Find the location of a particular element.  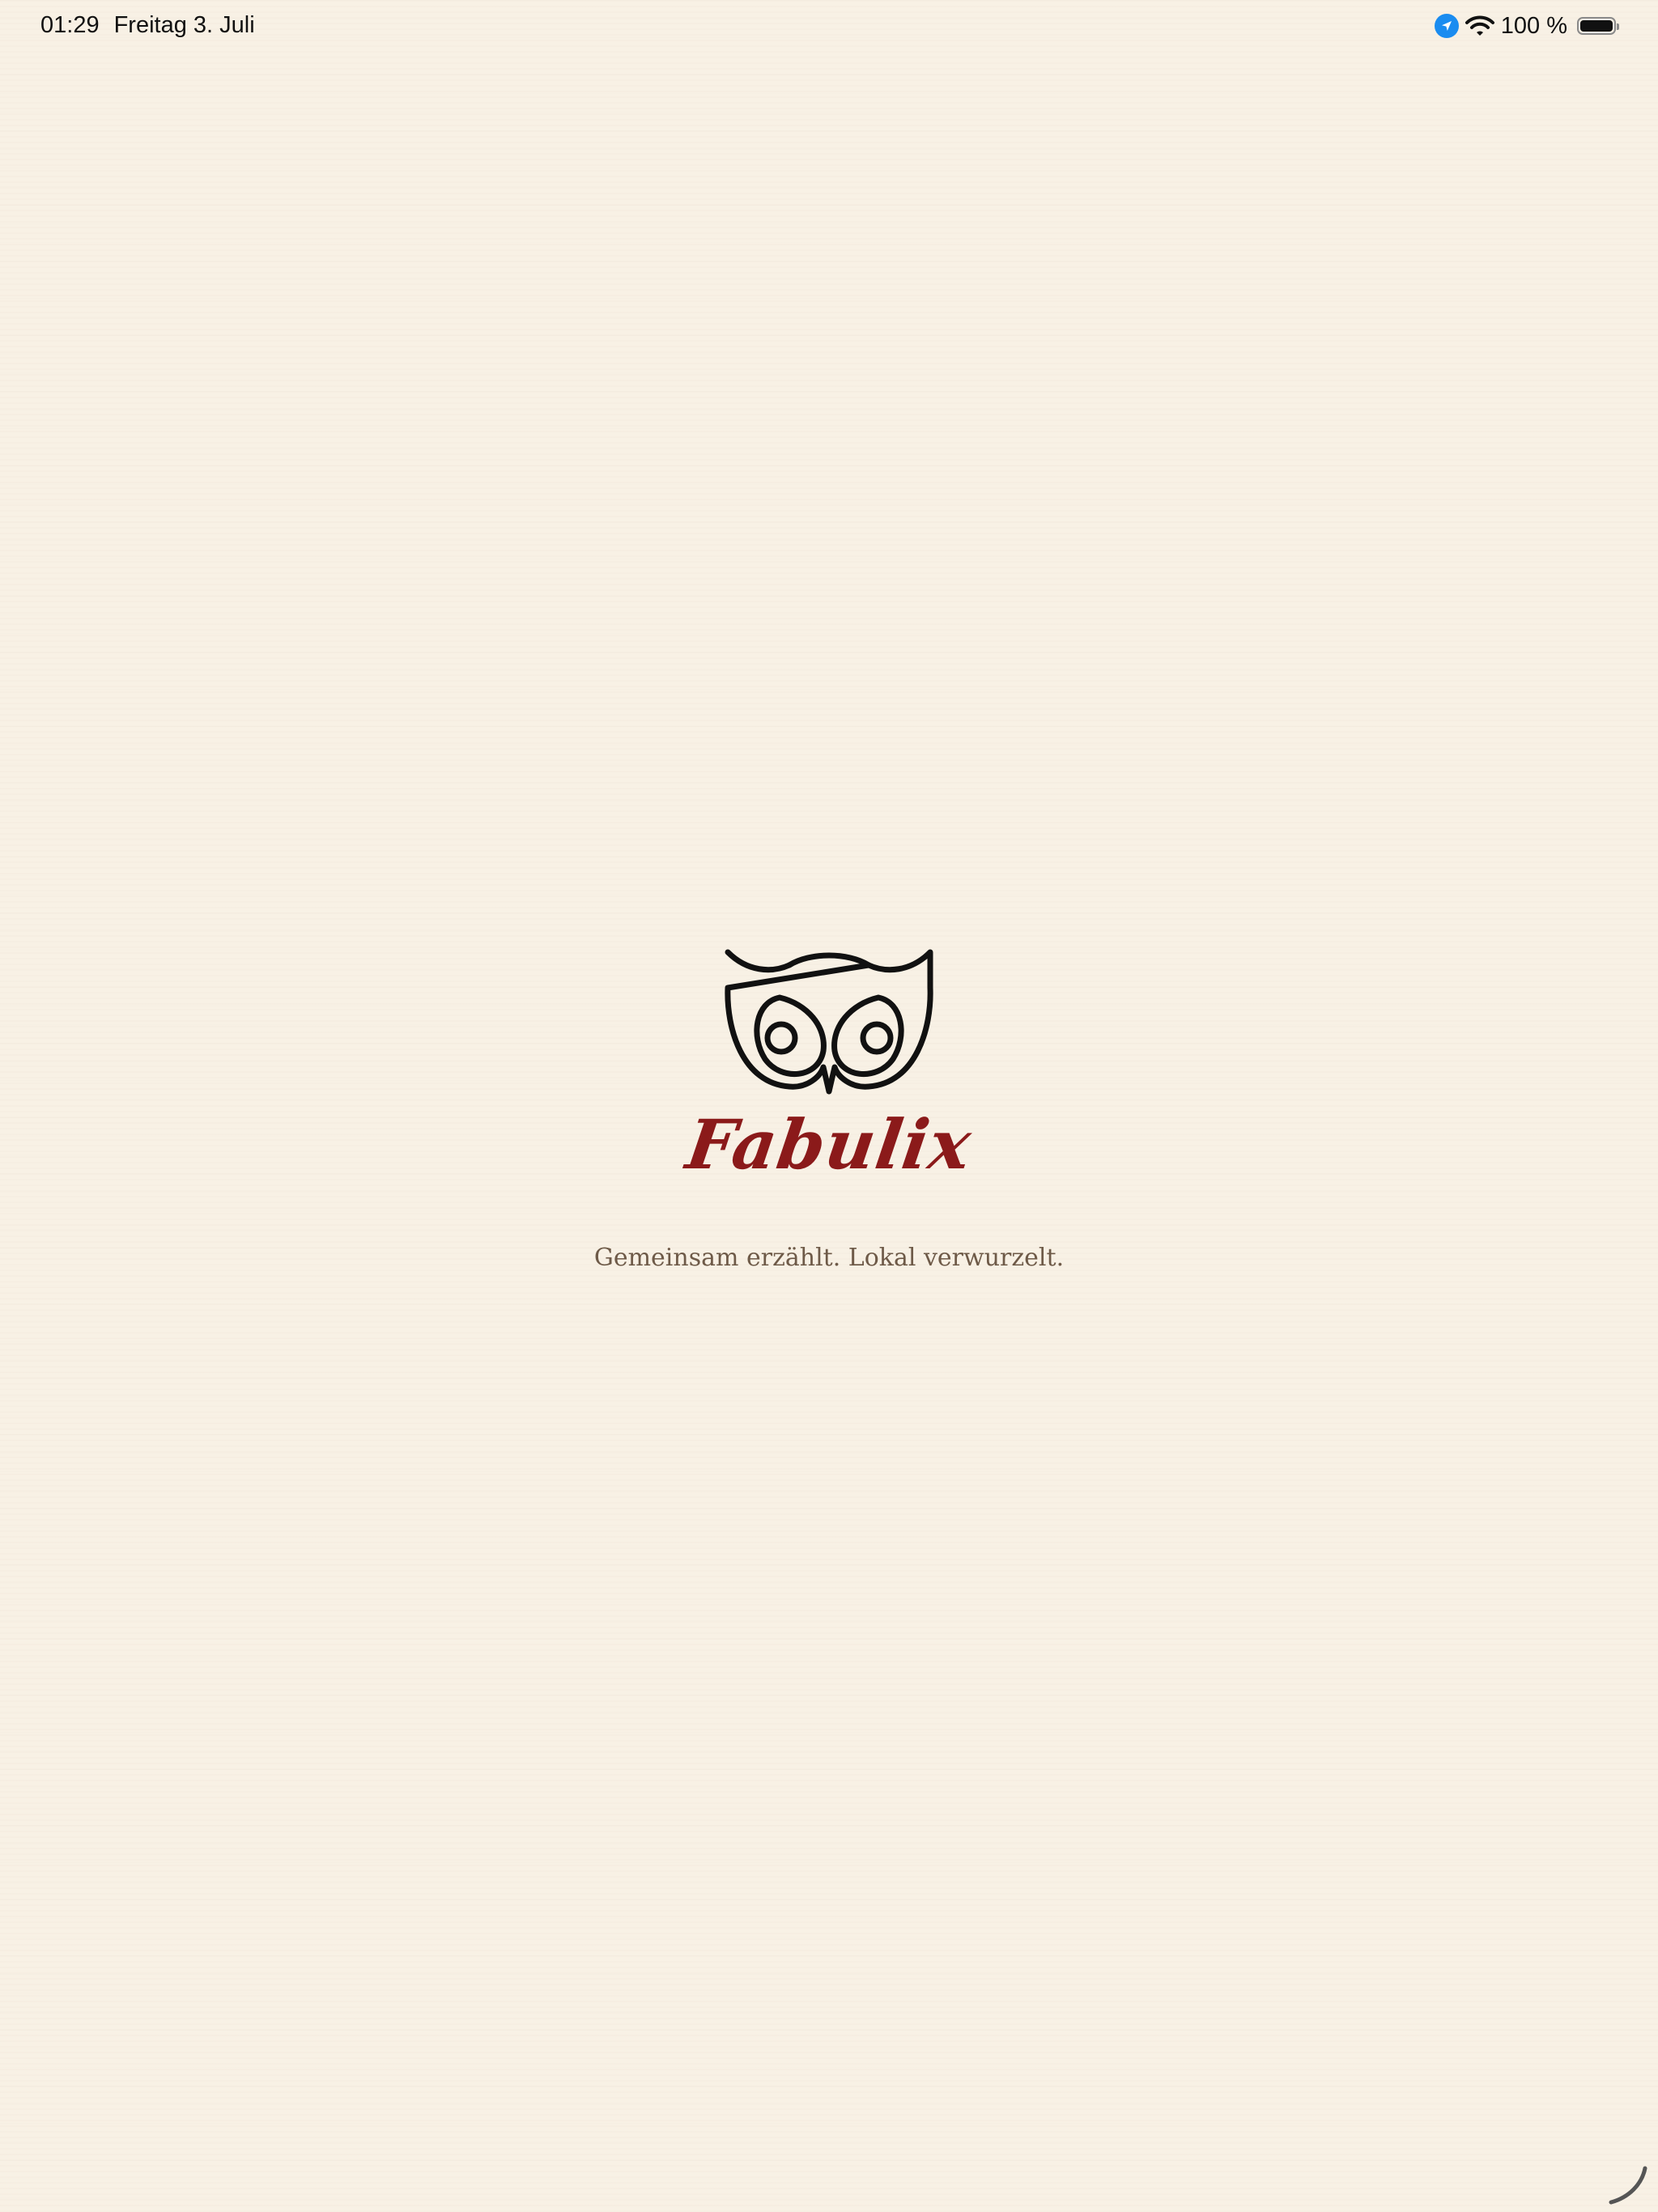

battery-cap is located at coordinates (1618, 27).